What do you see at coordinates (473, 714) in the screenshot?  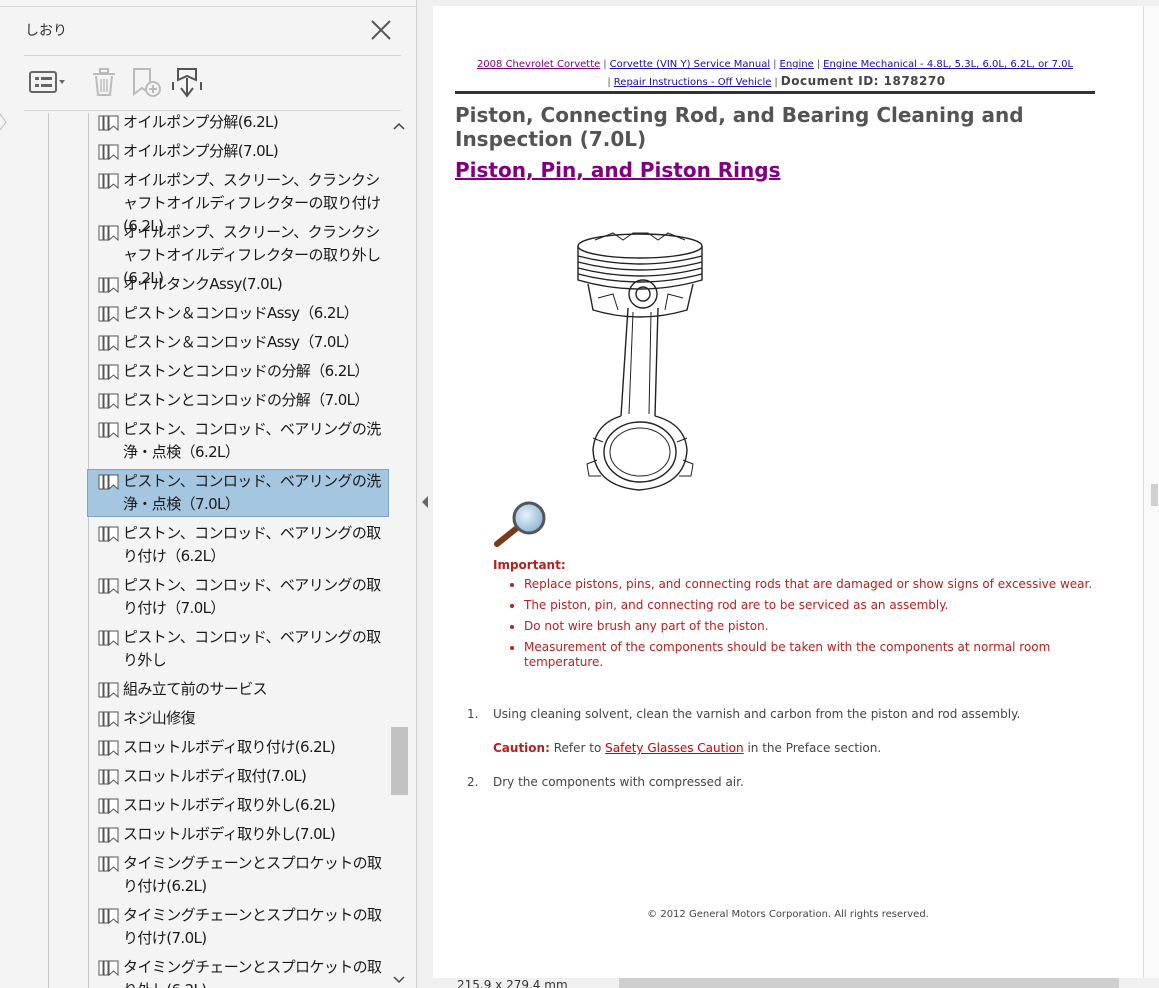 I see `step-number: 1.` at bounding box center [473, 714].